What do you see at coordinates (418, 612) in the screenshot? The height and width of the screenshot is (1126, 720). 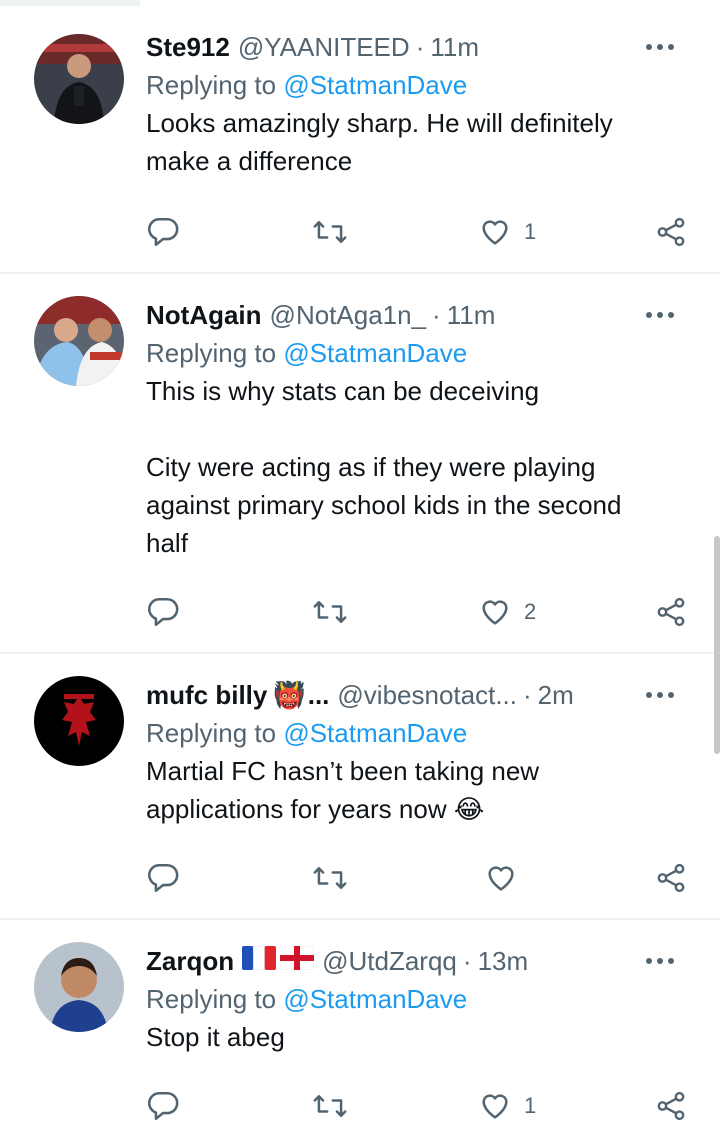 I see `tweet-actions: 2` at bounding box center [418, 612].